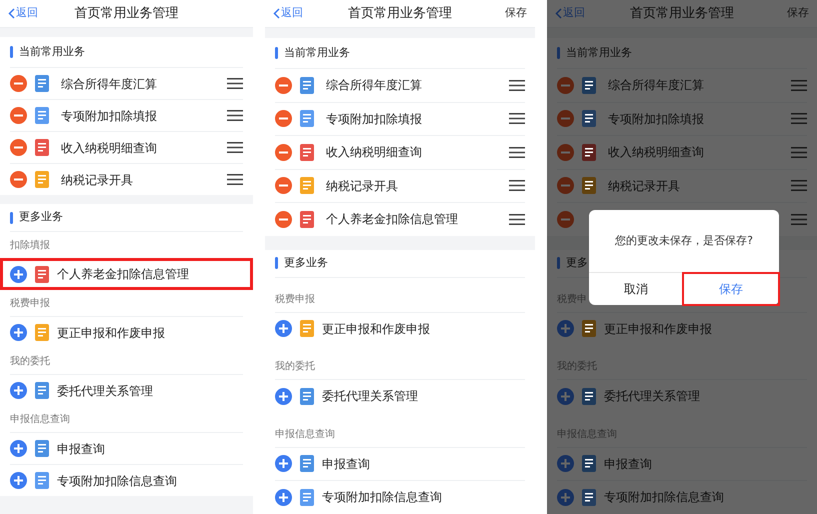 This screenshot has height=514, width=817. What do you see at coordinates (577, 262) in the screenshot?
I see `section-title: 更多` at bounding box center [577, 262].